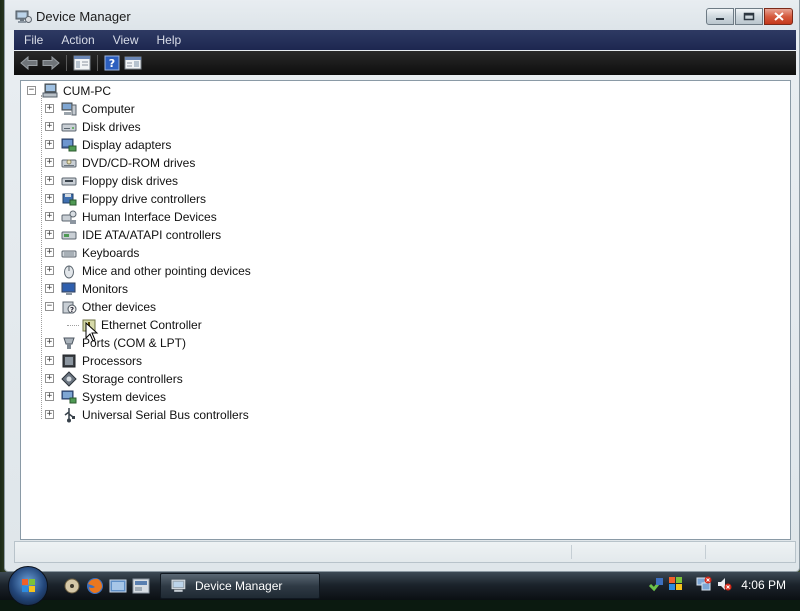 This screenshot has width=800, height=611. I want to click on system-devices-icon, so click(69, 397).